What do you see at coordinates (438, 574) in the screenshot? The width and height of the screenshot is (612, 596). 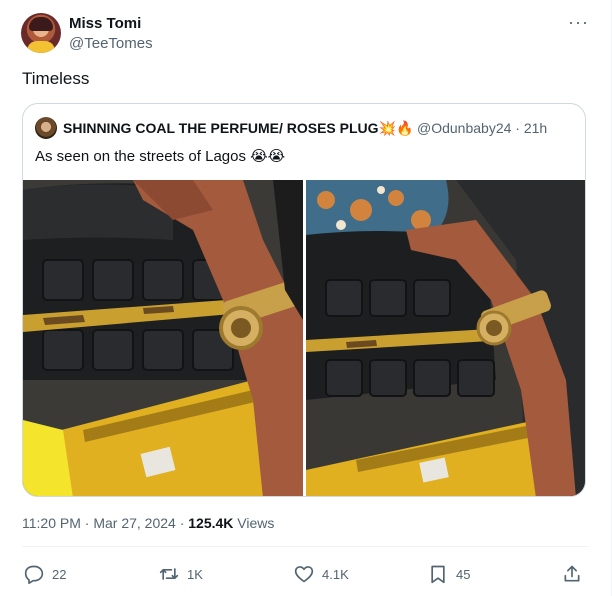 I see `bookmark-icon` at bounding box center [438, 574].